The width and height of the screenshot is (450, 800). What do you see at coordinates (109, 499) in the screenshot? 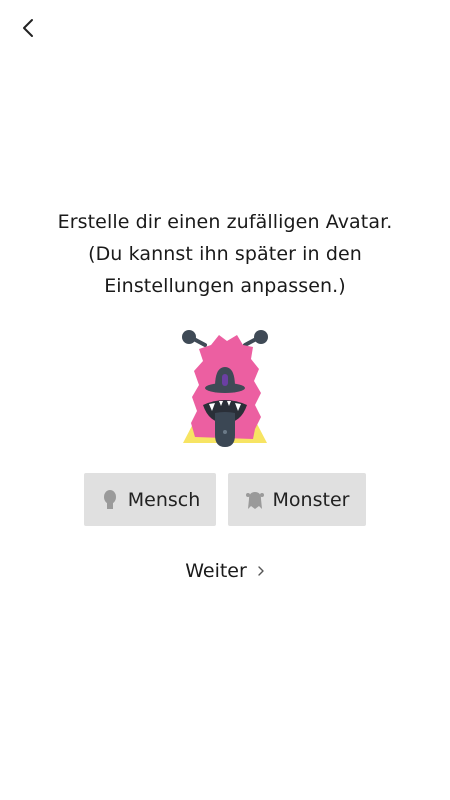
I see `human-silhouette-icon` at bounding box center [109, 499].